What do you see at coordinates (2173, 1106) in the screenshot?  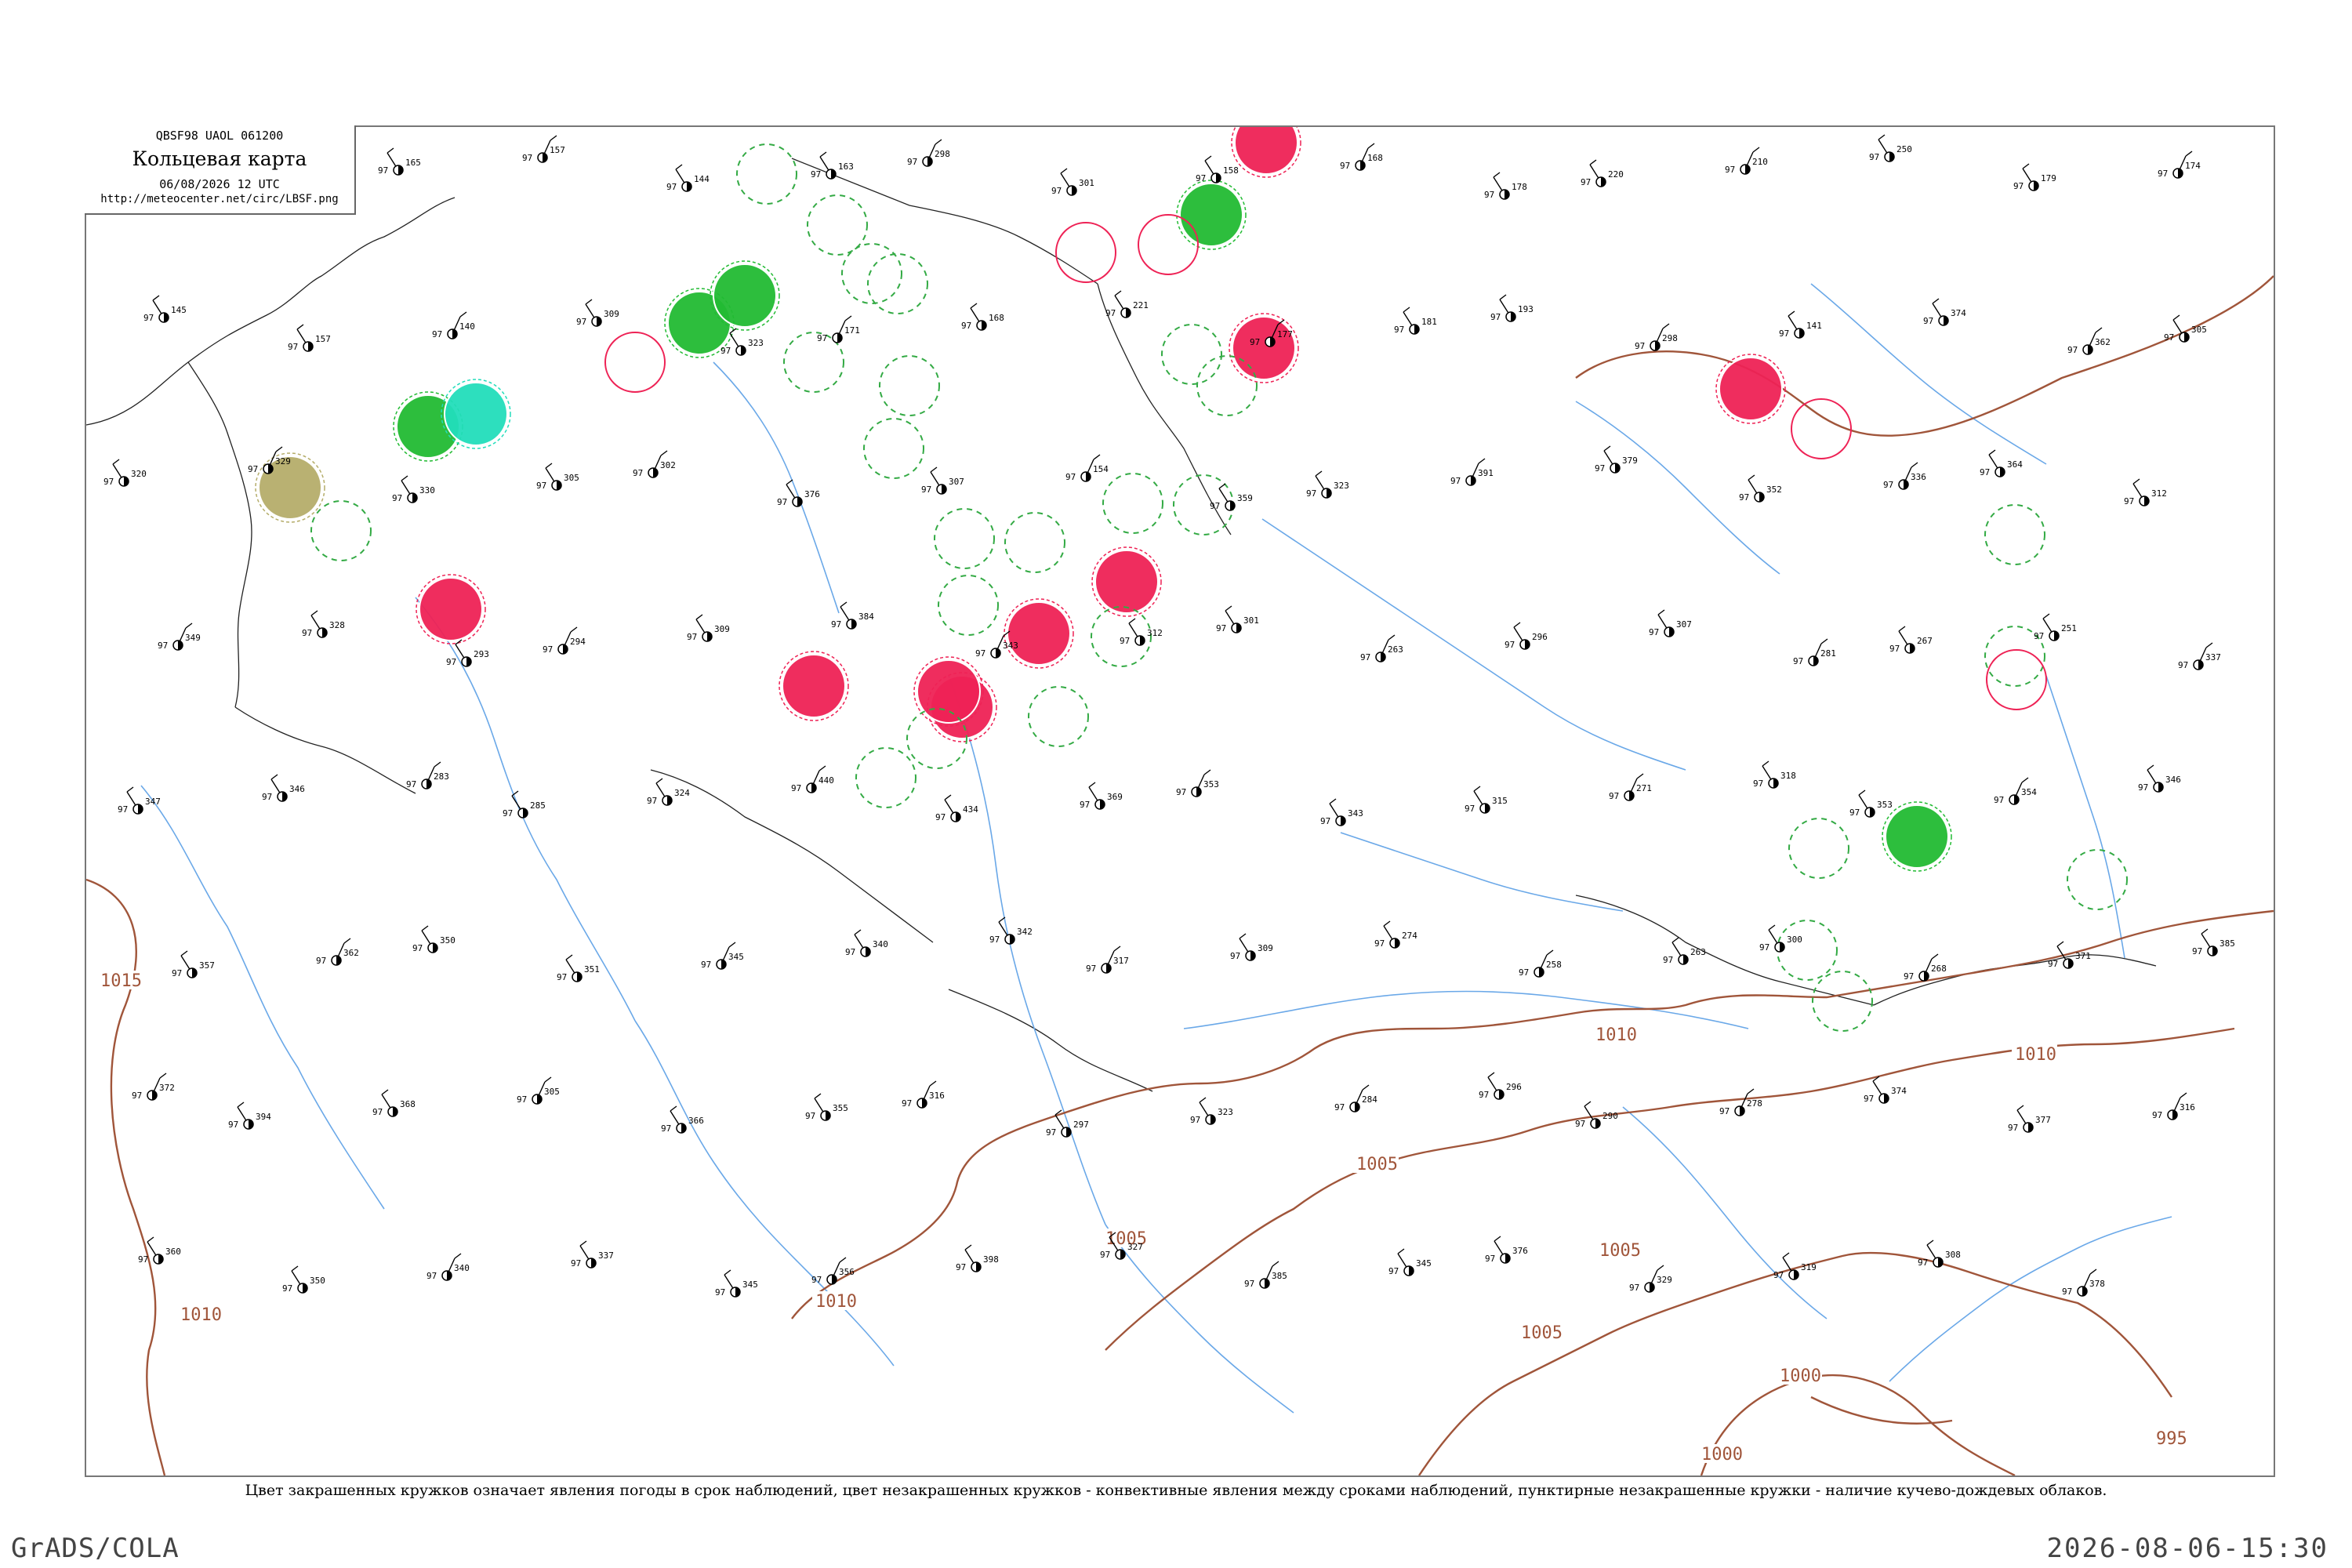 I see `station-plot: 316 97` at bounding box center [2173, 1106].